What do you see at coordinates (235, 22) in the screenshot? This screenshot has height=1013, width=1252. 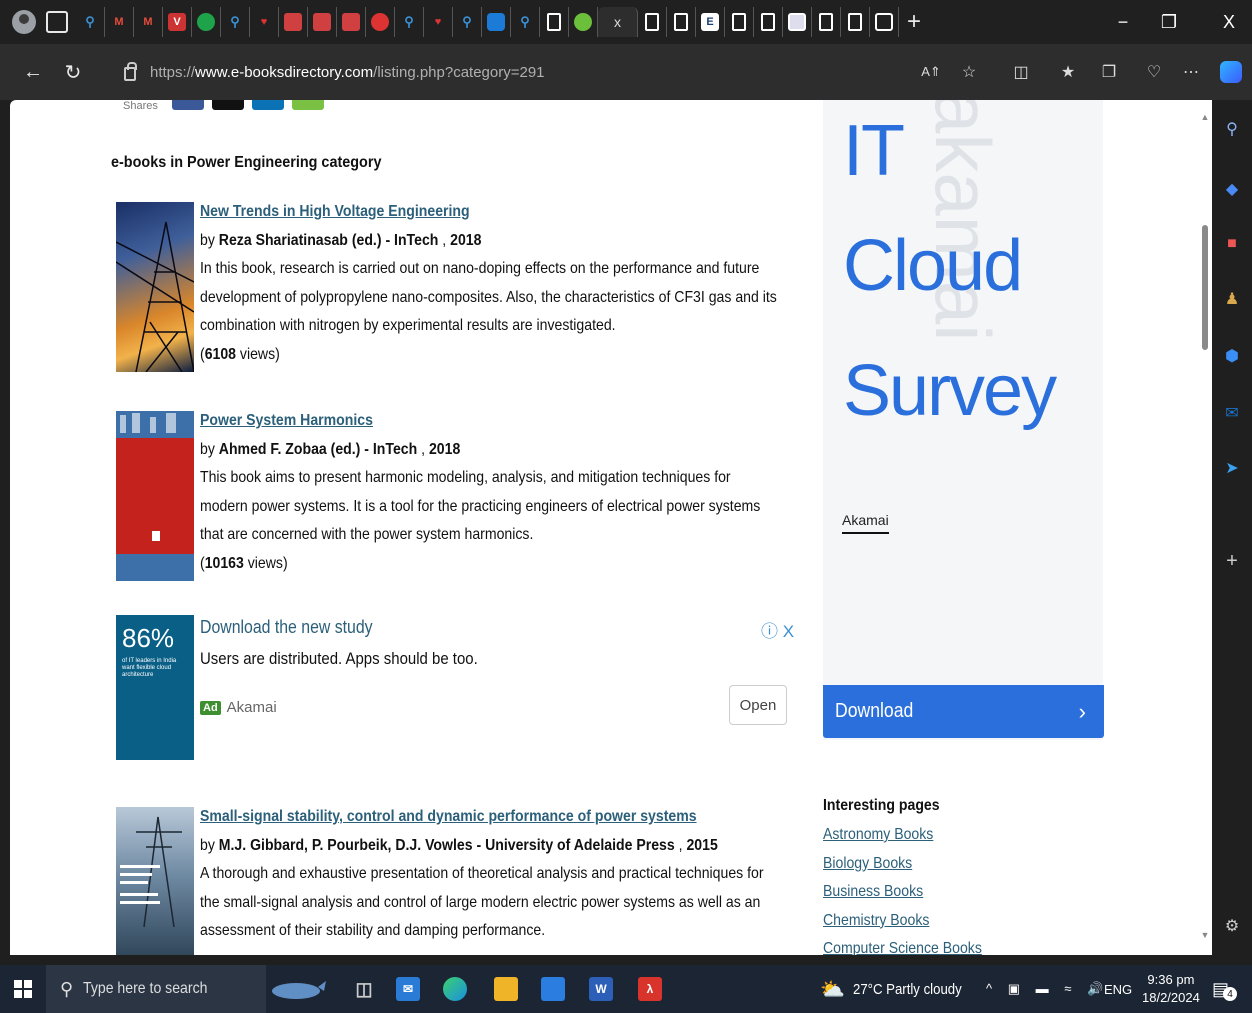 I see `tab-search-2: ⚲` at bounding box center [235, 22].